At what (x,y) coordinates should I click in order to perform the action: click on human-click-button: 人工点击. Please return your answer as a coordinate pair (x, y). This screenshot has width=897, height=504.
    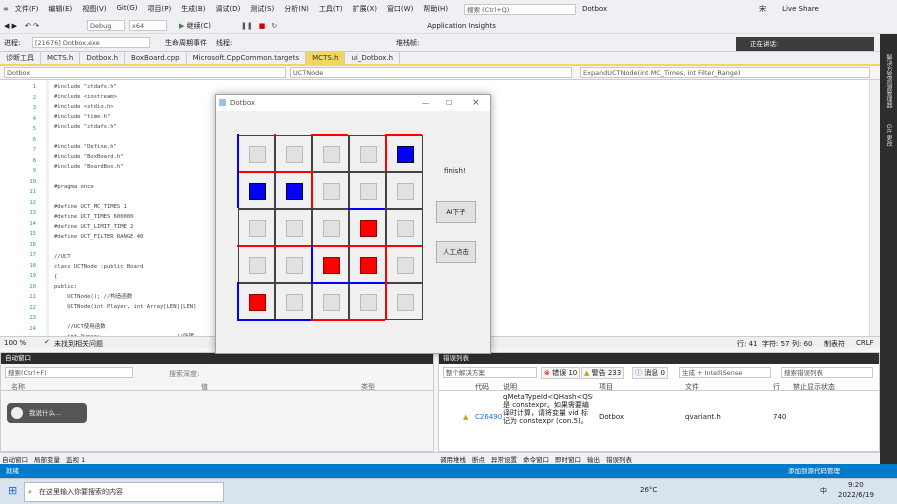
    Looking at the image, I should click on (456, 252).